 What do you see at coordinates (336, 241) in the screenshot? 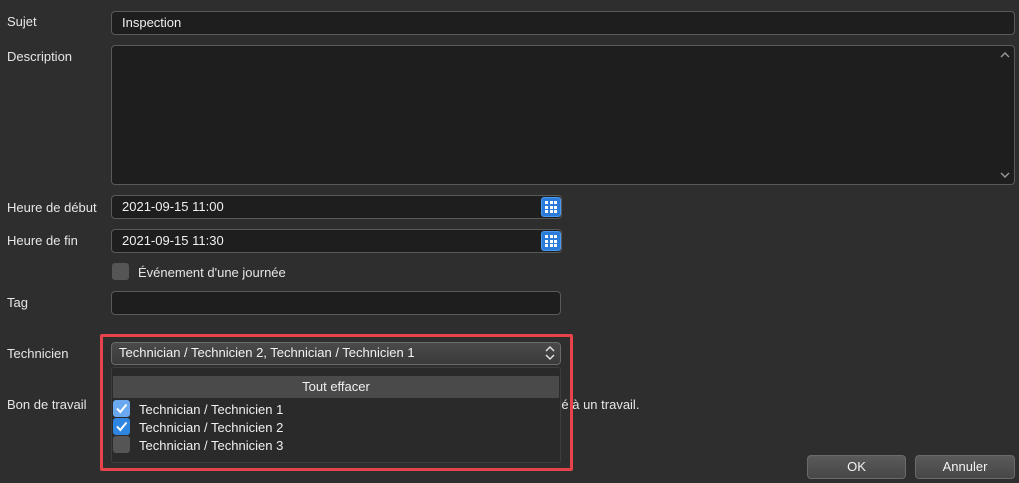
I see `end-time-input: 2021-09-15 11:30` at bounding box center [336, 241].